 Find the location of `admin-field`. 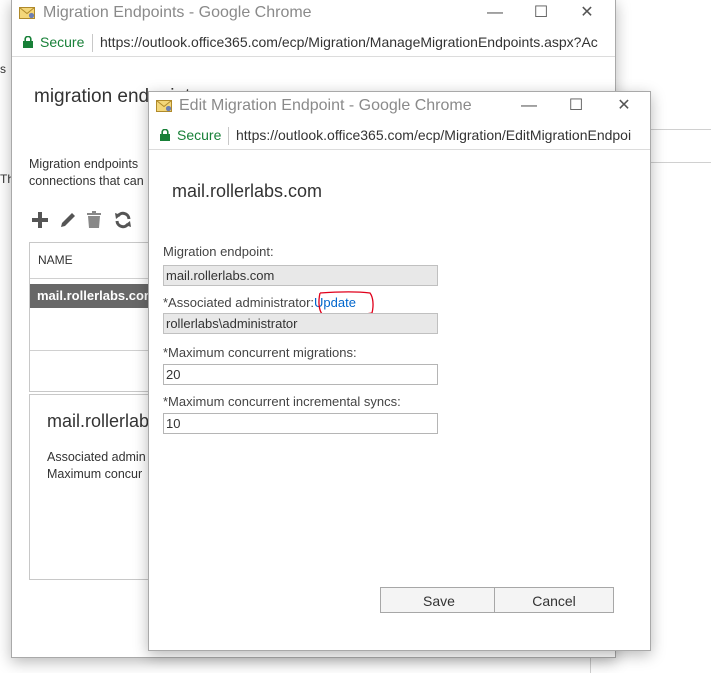

admin-field is located at coordinates (300, 323).